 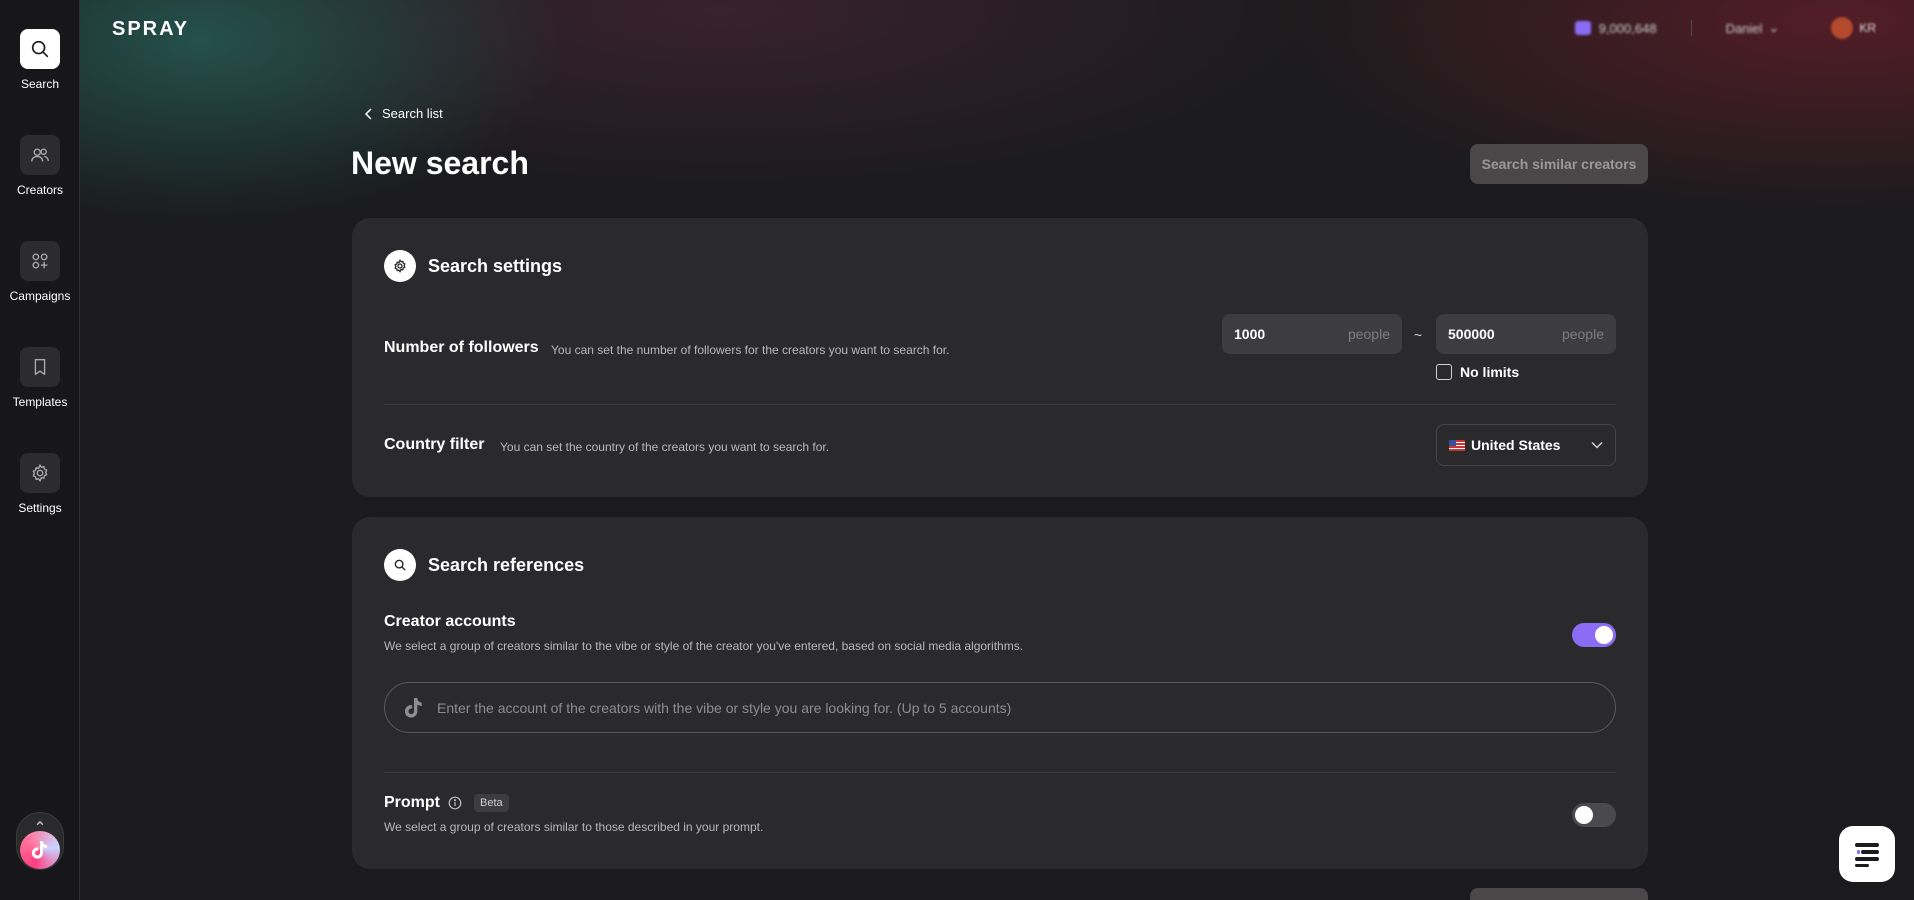 What do you see at coordinates (40, 508) in the screenshot?
I see `sidebar-item-label: Settings` at bounding box center [40, 508].